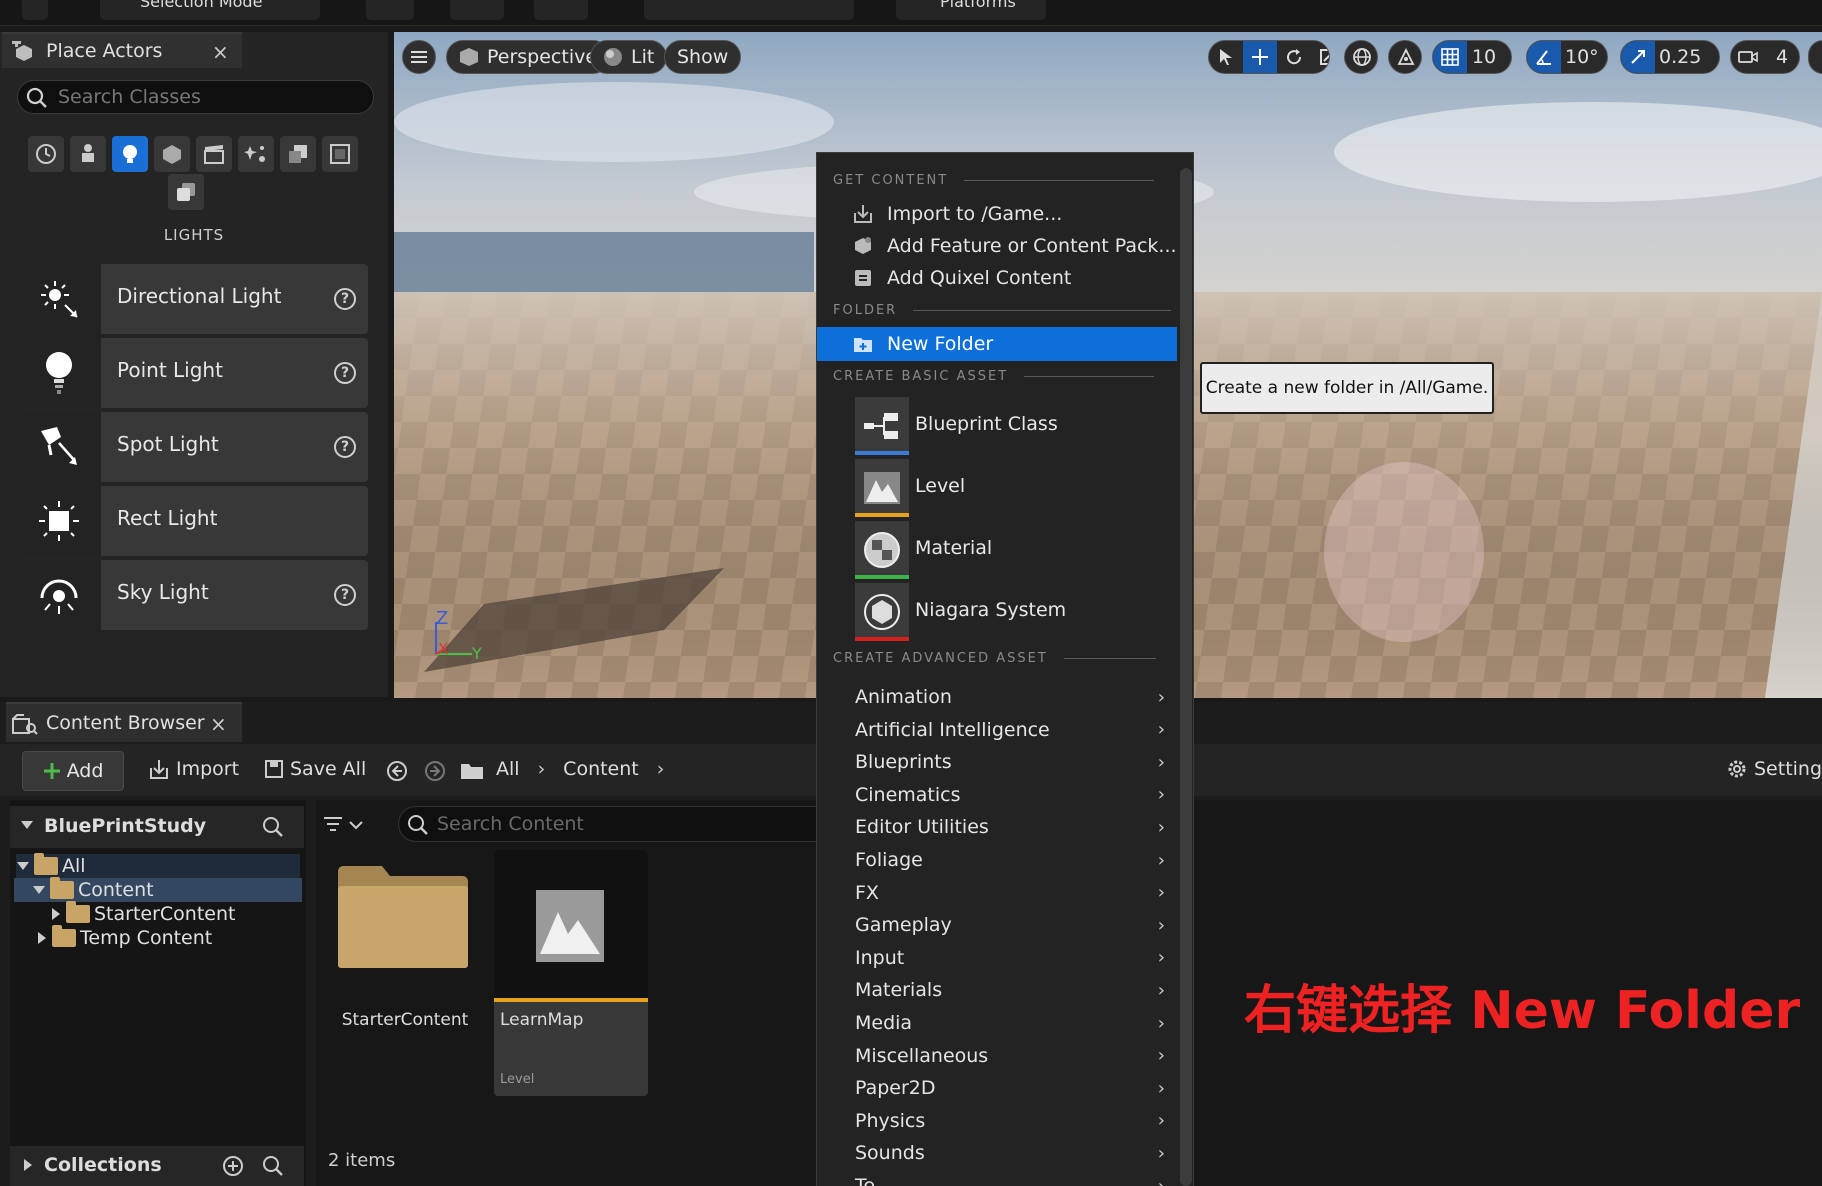 The width and height of the screenshot is (1822, 1186). I want to click on grid-snap-control: 10, so click(1472, 57).